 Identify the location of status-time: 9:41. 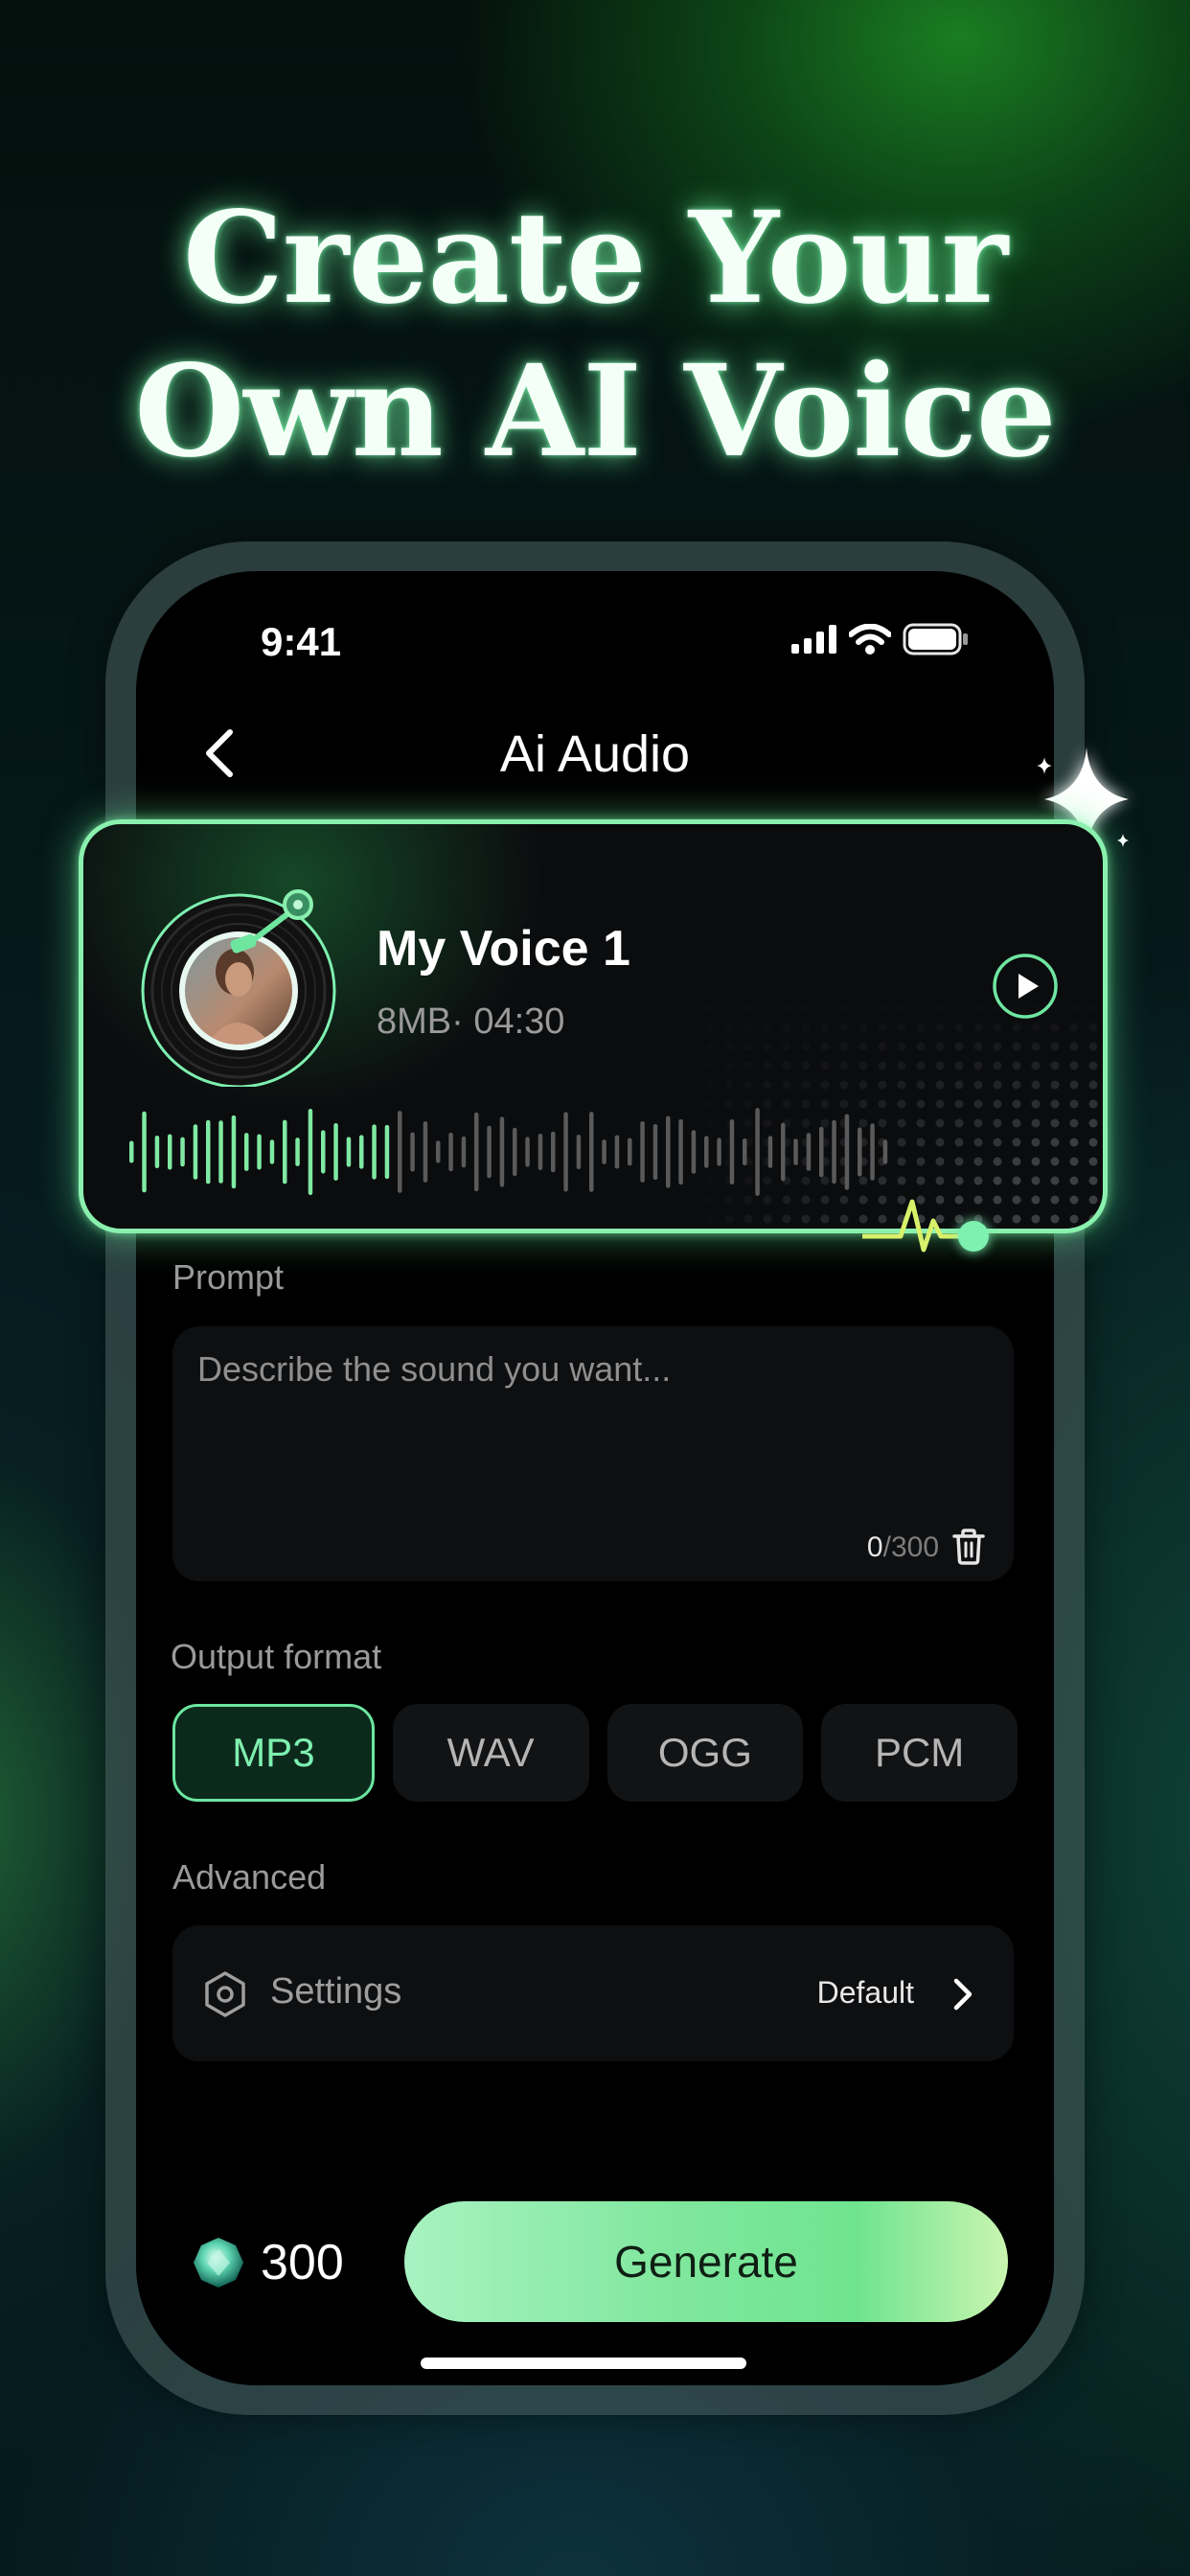
(302, 642).